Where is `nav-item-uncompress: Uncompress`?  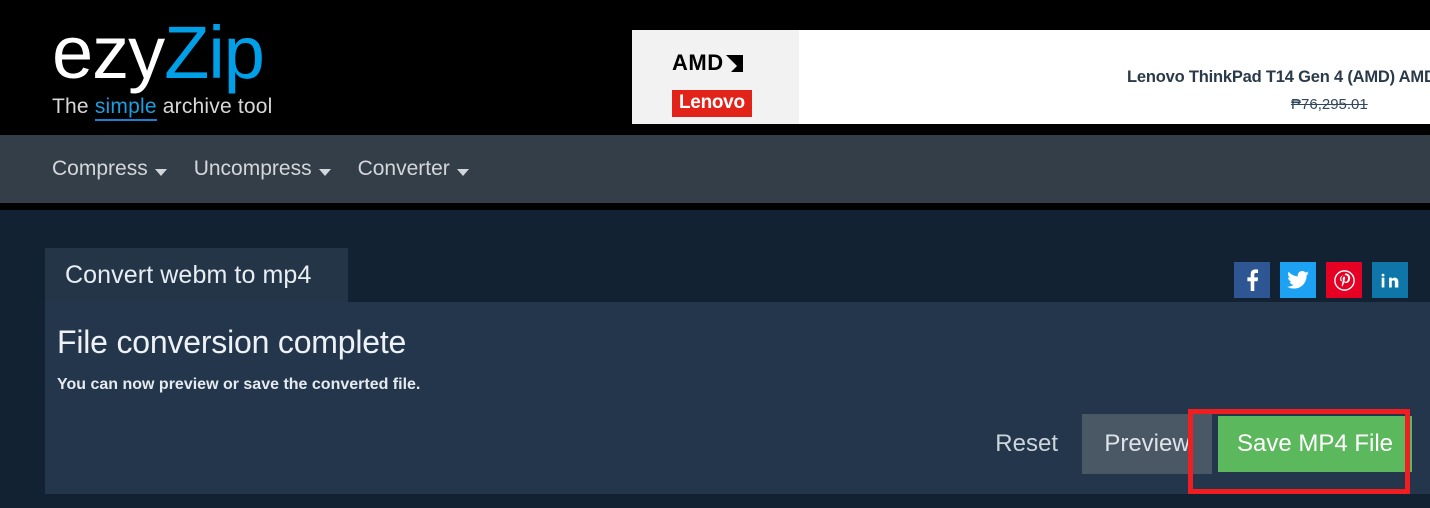
nav-item-uncompress: Uncompress is located at coordinates (262, 169).